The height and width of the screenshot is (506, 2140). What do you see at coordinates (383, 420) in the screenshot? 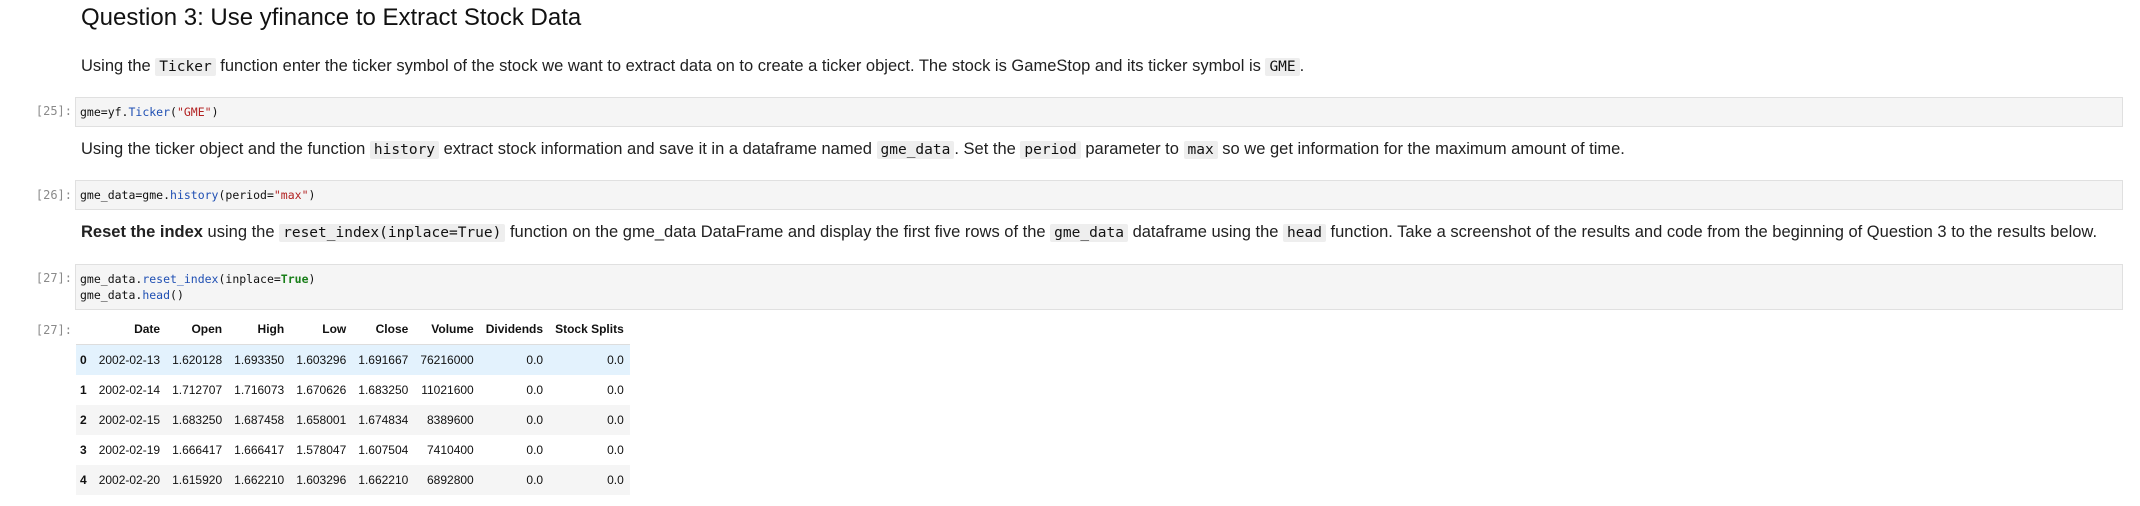
I see `table-cell: 1.674834` at bounding box center [383, 420].